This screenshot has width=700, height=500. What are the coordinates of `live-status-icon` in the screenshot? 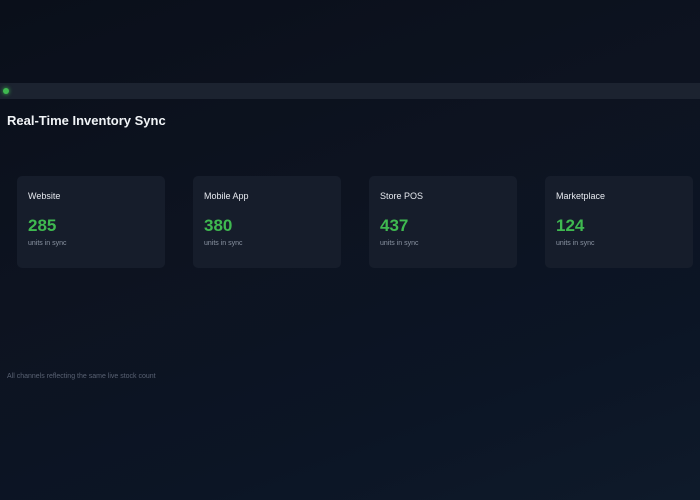 It's located at (6, 91).